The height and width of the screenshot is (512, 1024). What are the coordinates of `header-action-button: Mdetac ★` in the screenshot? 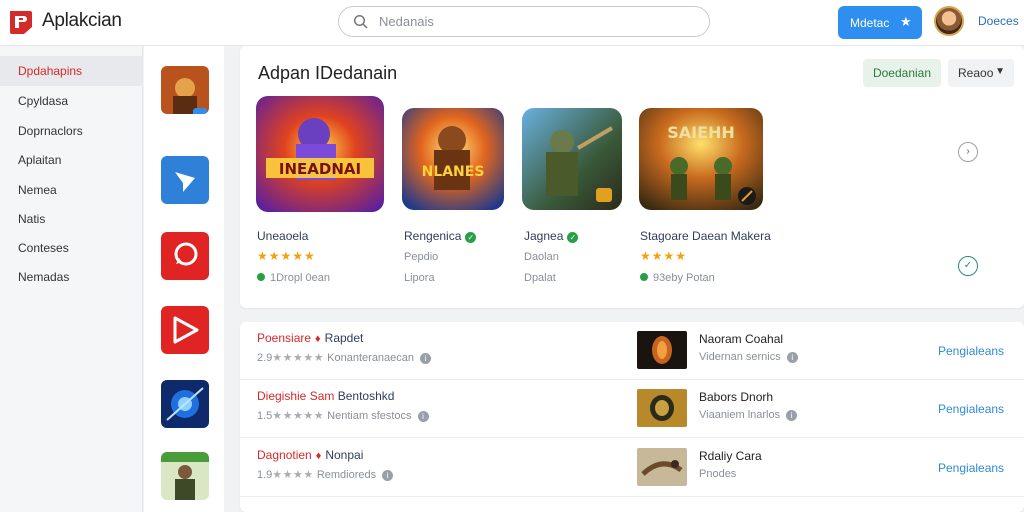 It's located at (880, 22).